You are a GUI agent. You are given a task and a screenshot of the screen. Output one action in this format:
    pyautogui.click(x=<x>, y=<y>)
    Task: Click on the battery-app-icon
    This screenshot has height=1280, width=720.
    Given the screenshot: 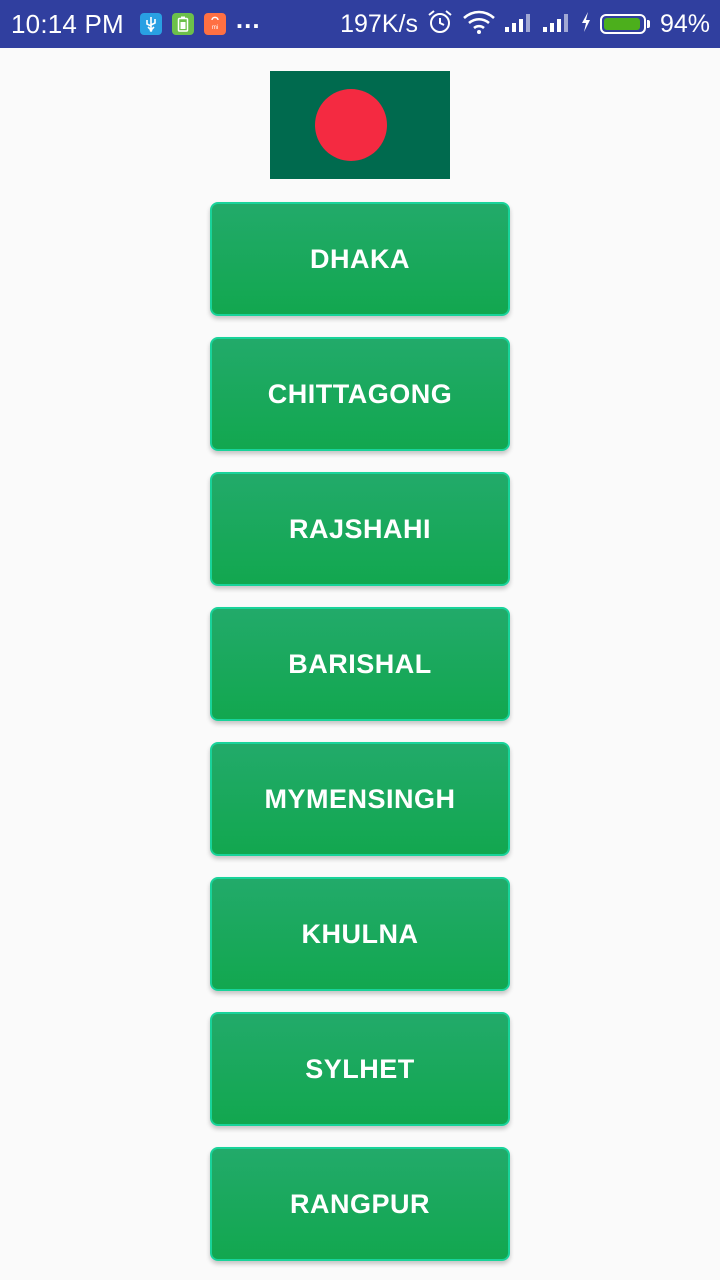 What is the action you would take?
    pyautogui.click(x=182, y=24)
    